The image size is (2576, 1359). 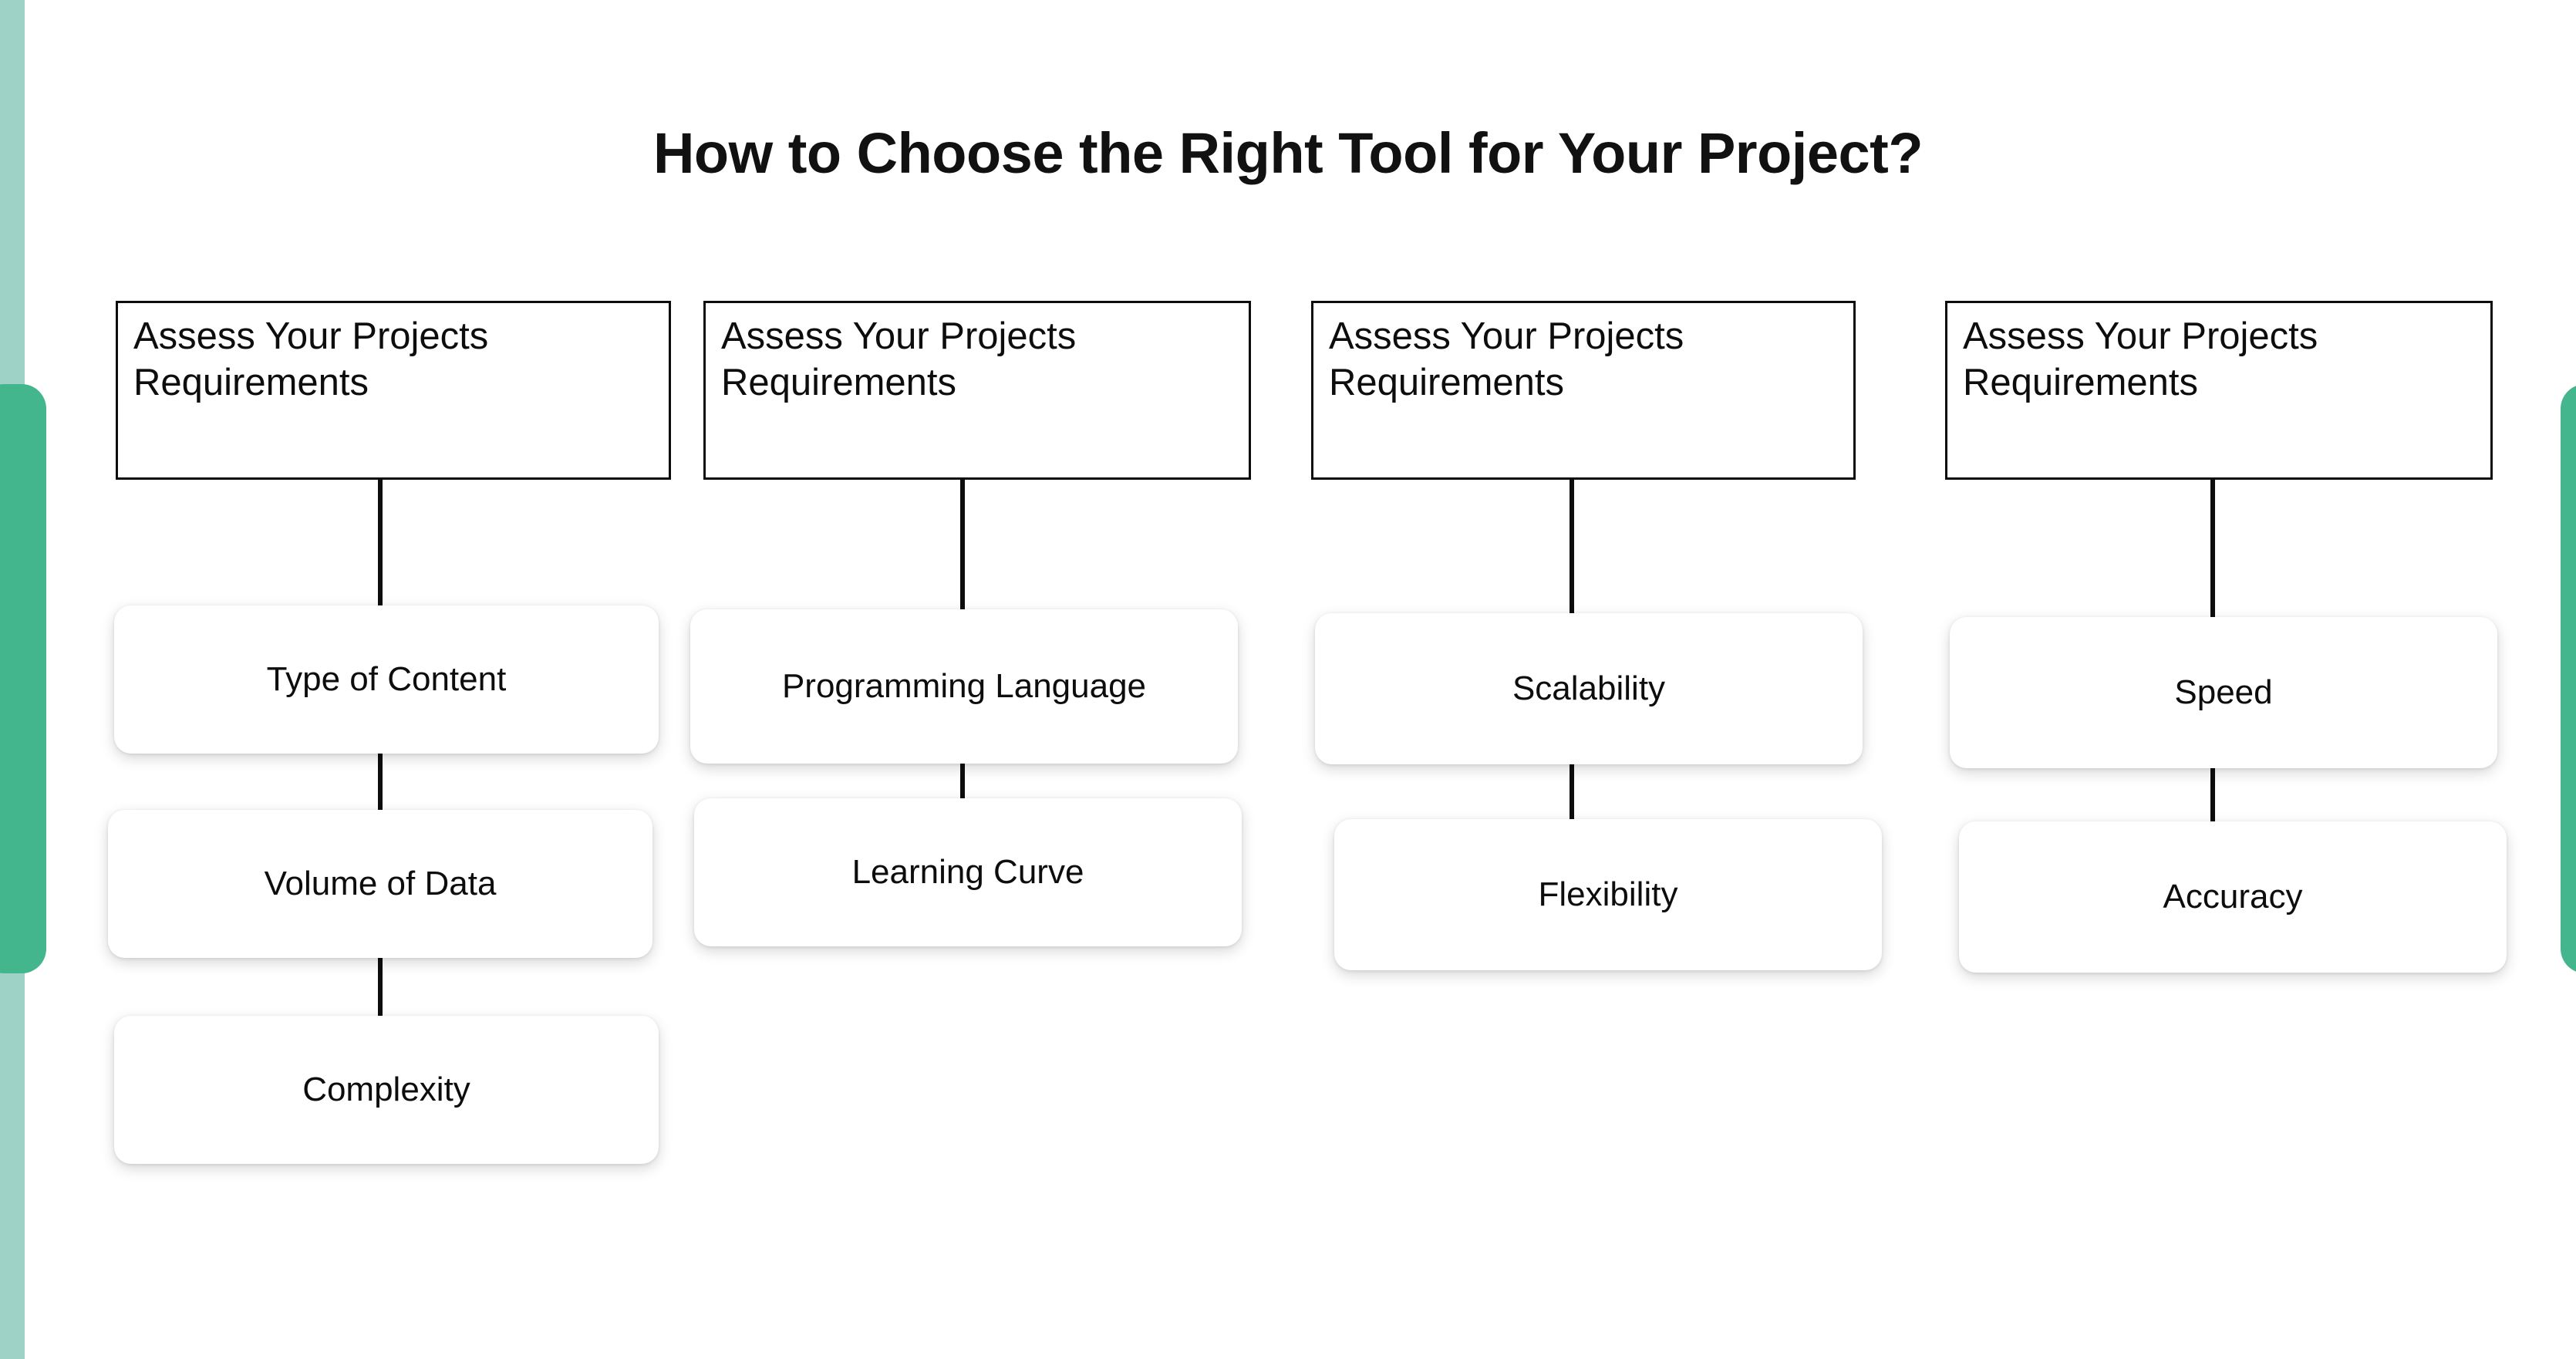 What do you see at coordinates (311, 359) in the screenshot?
I see `column-1-header-label: Assess Your Projects Requirements` at bounding box center [311, 359].